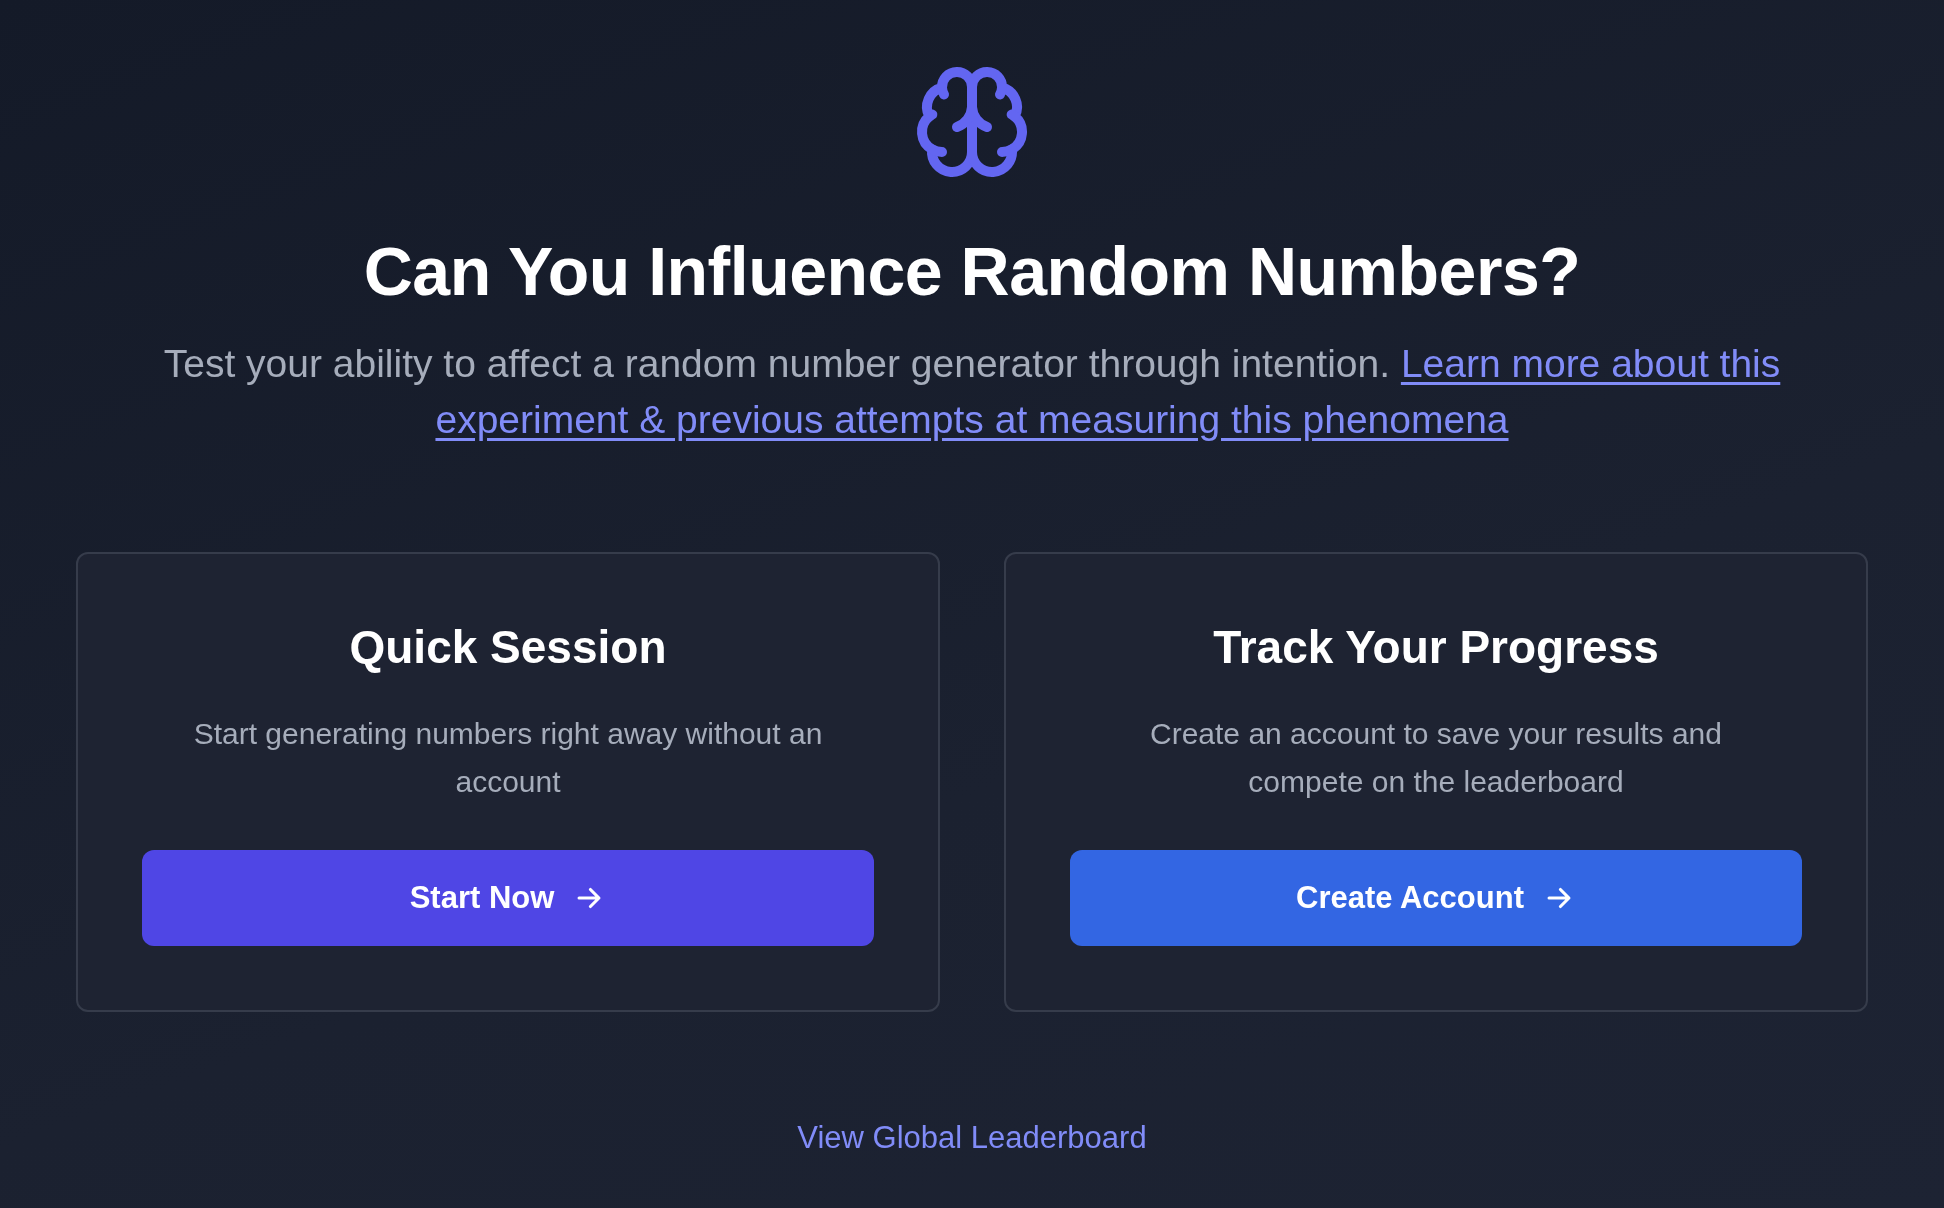 Image resolution: width=1944 pixels, height=1208 pixels. I want to click on action-button: Create Account, so click(1436, 898).